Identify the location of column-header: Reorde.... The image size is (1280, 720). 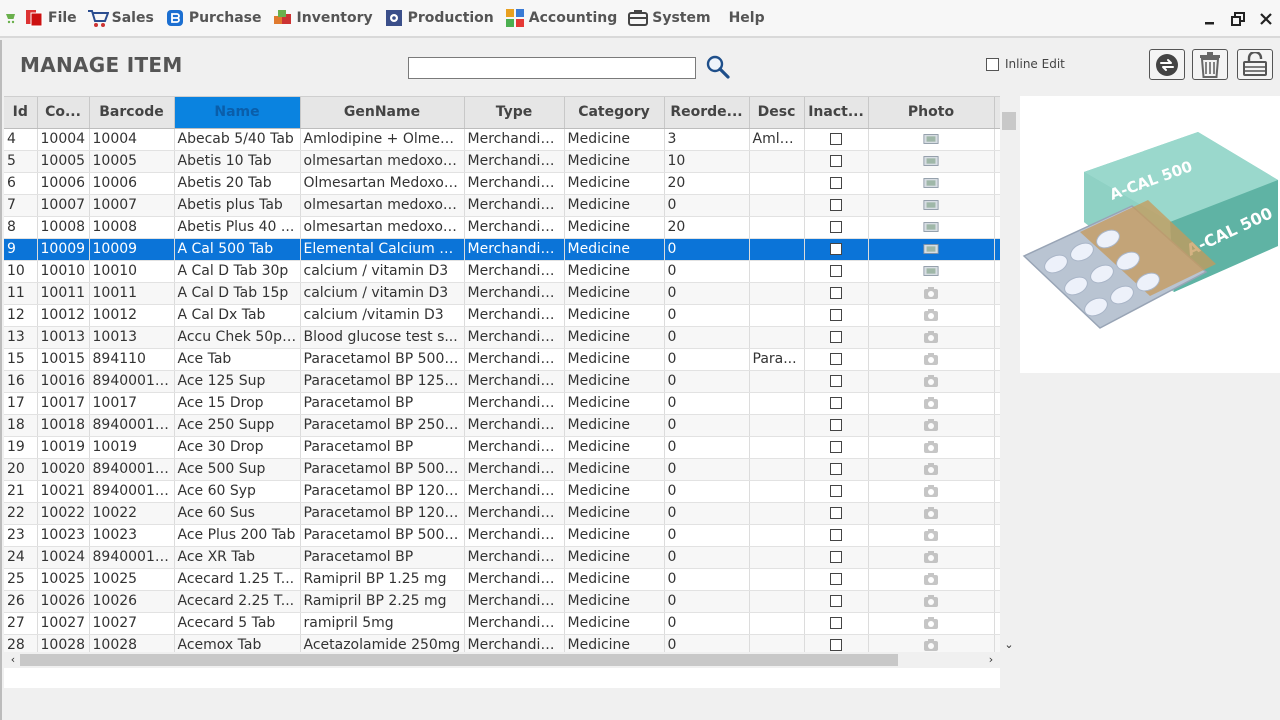
(707, 113).